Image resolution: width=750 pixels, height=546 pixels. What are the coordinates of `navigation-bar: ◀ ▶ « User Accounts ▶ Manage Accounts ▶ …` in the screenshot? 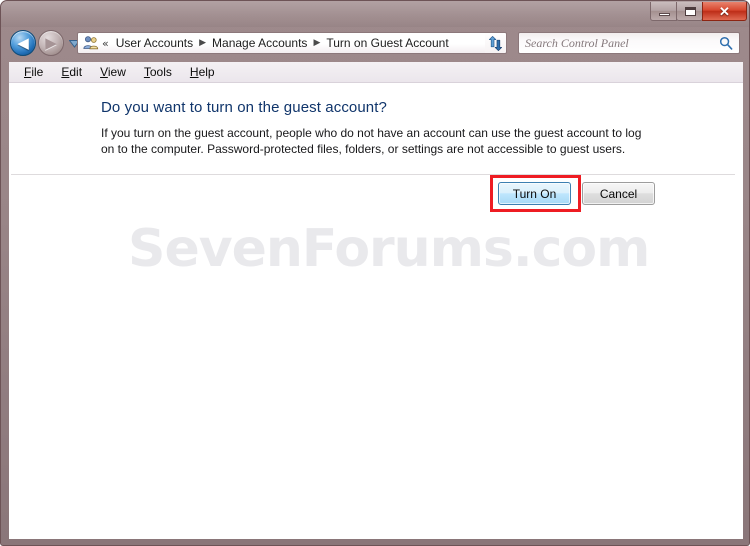 It's located at (375, 44).